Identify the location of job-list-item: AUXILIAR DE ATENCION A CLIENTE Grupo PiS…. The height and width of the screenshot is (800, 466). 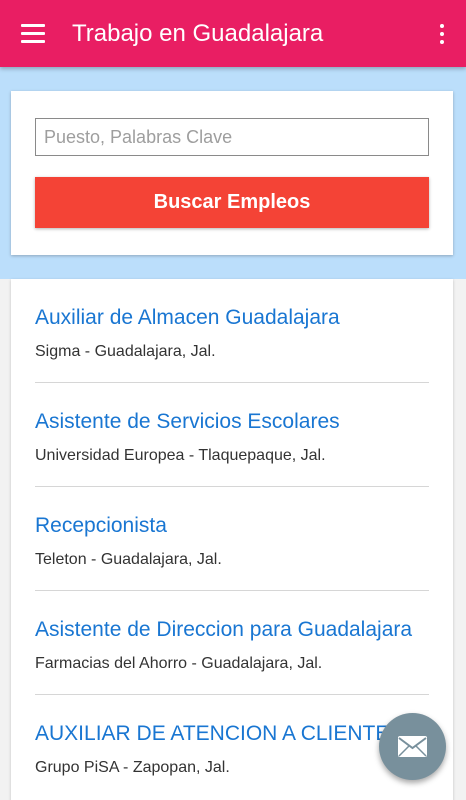
(232, 747).